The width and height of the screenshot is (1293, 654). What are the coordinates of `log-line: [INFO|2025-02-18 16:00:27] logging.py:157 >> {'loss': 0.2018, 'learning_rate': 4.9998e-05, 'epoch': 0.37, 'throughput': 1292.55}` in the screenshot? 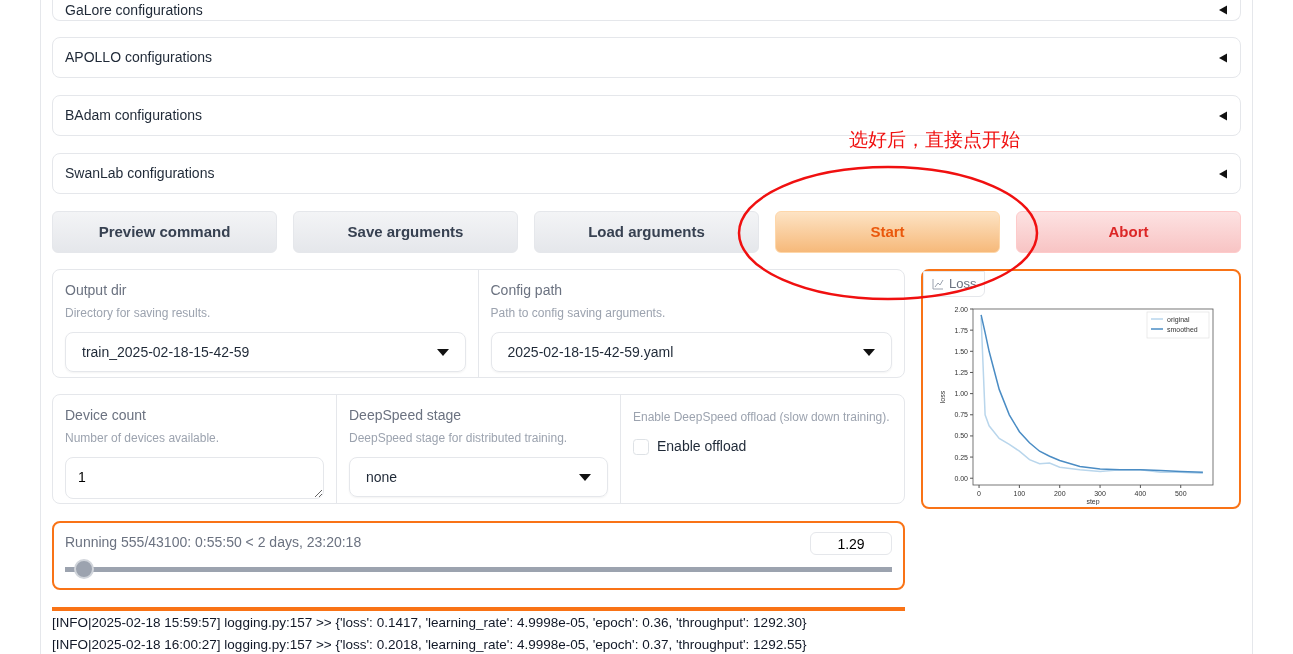 It's located at (430, 644).